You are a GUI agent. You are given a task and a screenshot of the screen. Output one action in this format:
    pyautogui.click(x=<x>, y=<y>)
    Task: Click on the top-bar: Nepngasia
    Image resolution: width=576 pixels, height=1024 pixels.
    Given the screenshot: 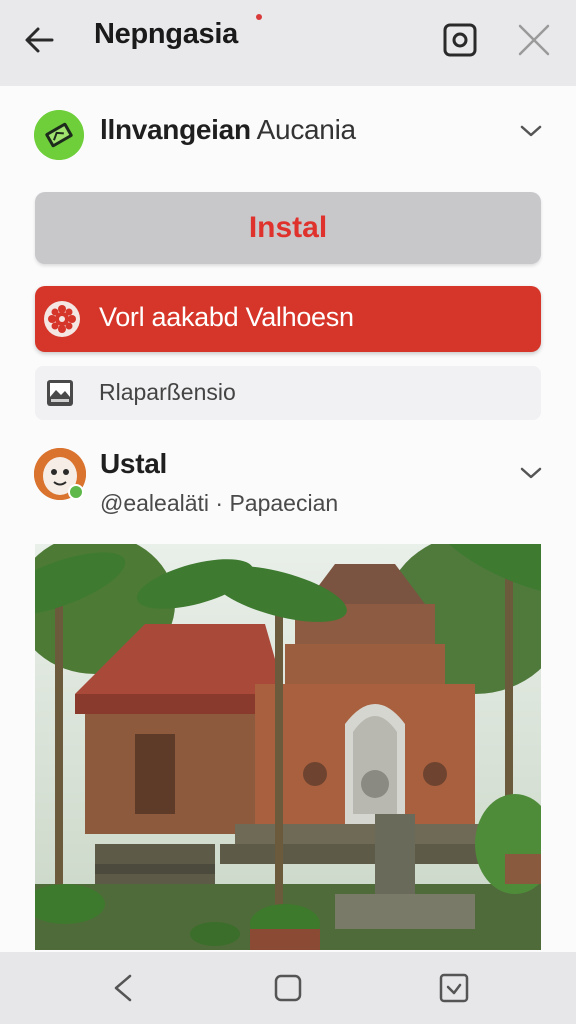 What is the action you would take?
    pyautogui.click(x=288, y=43)
    